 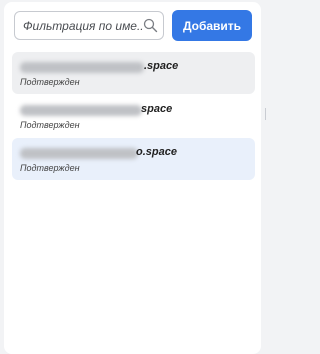 I want to click on add-button: Добавить, so click(x=212, y=25).